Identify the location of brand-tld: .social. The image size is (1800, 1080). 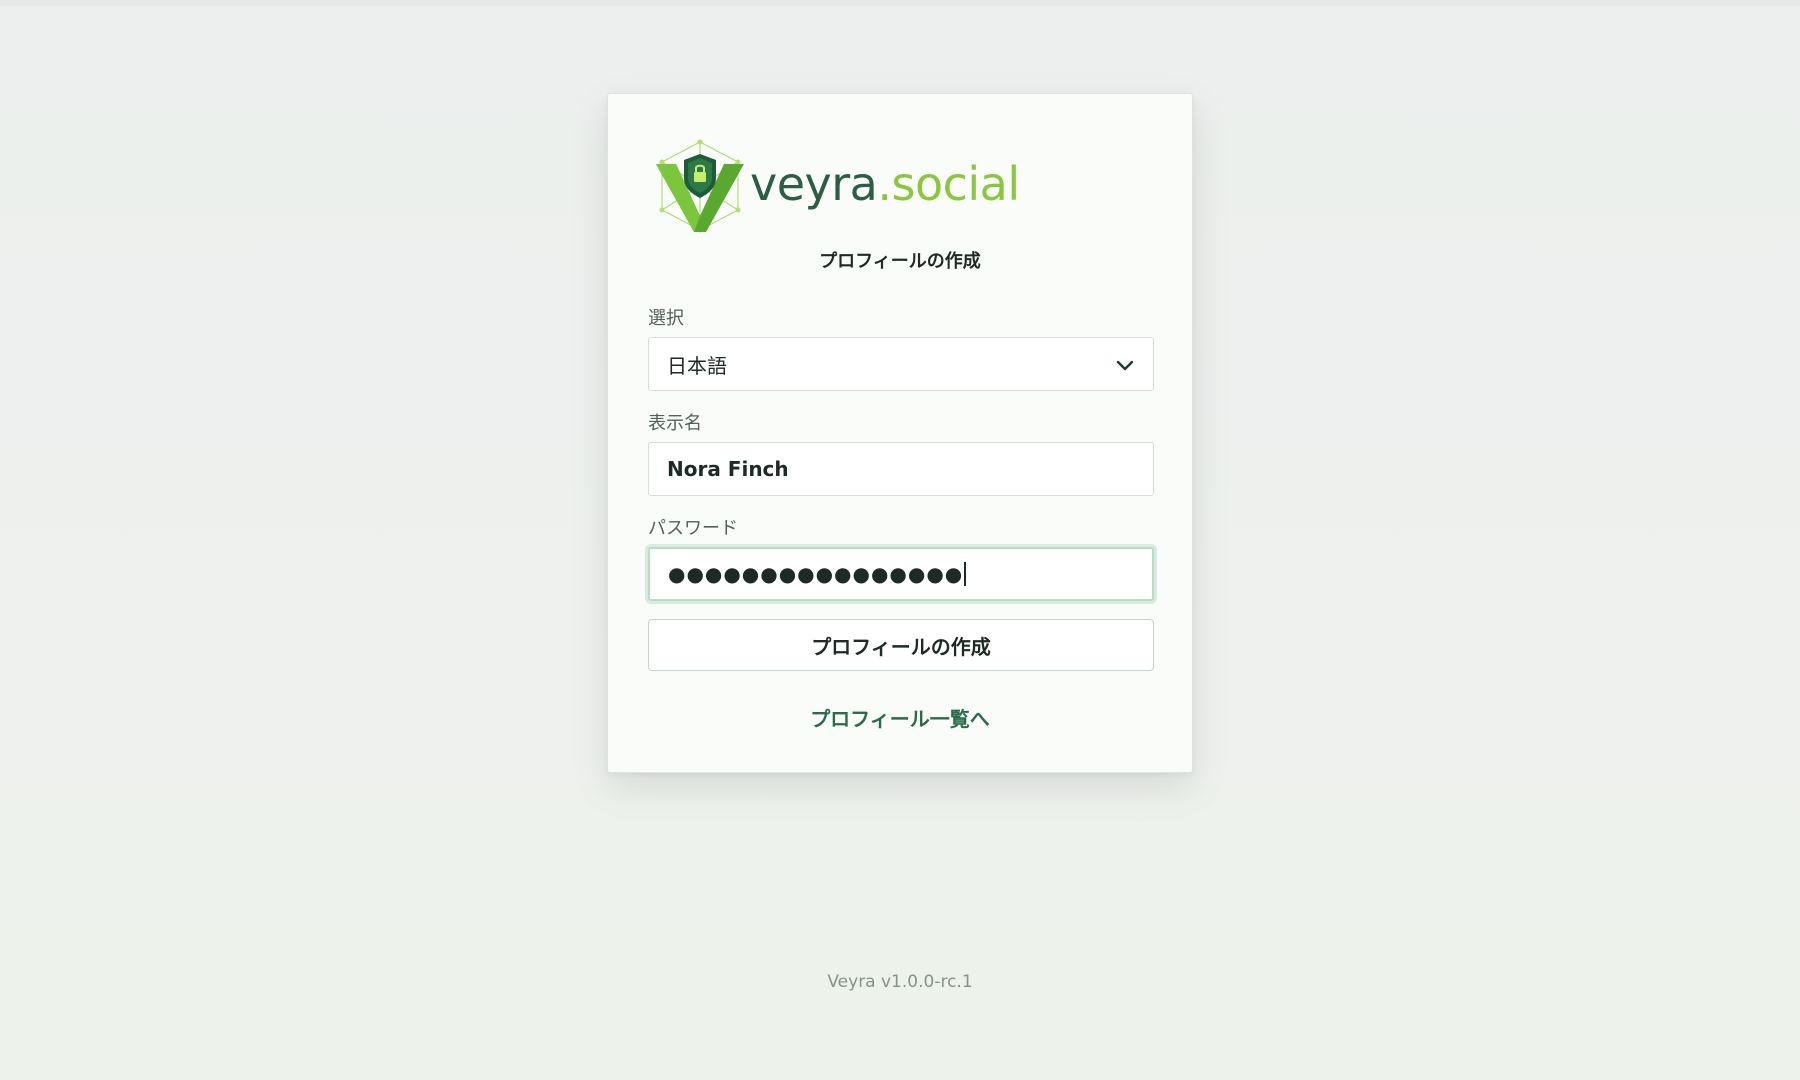
(948, 184).